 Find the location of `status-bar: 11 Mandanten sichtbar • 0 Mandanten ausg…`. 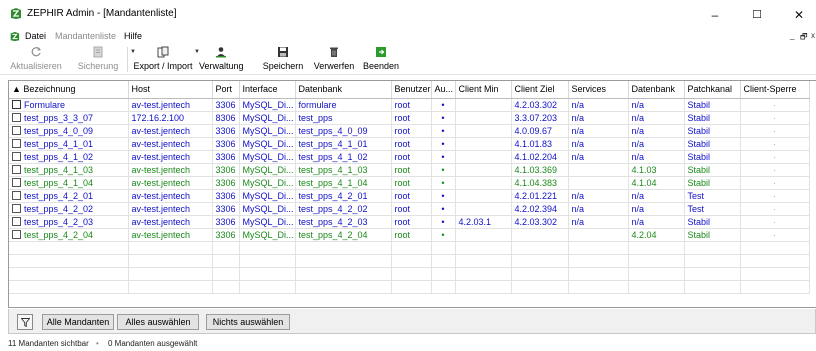

status-bar: 11 Mandanten sichtbar • 0 Mandanten ausg… is located at coordinates (408, 343).